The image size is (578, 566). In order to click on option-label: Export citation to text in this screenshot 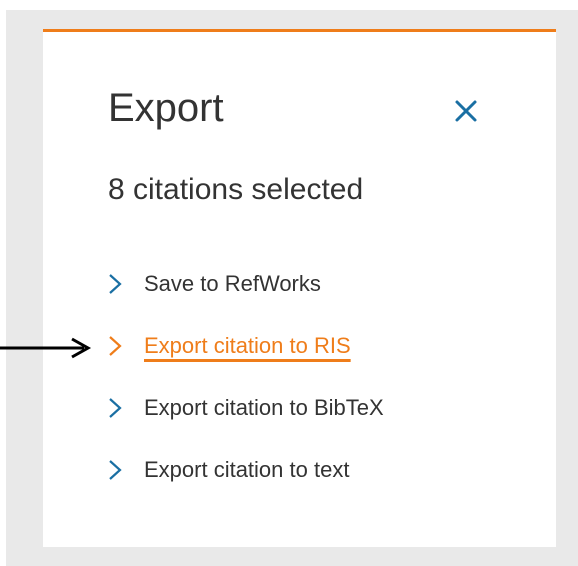, I will do `click(247, 469)`.